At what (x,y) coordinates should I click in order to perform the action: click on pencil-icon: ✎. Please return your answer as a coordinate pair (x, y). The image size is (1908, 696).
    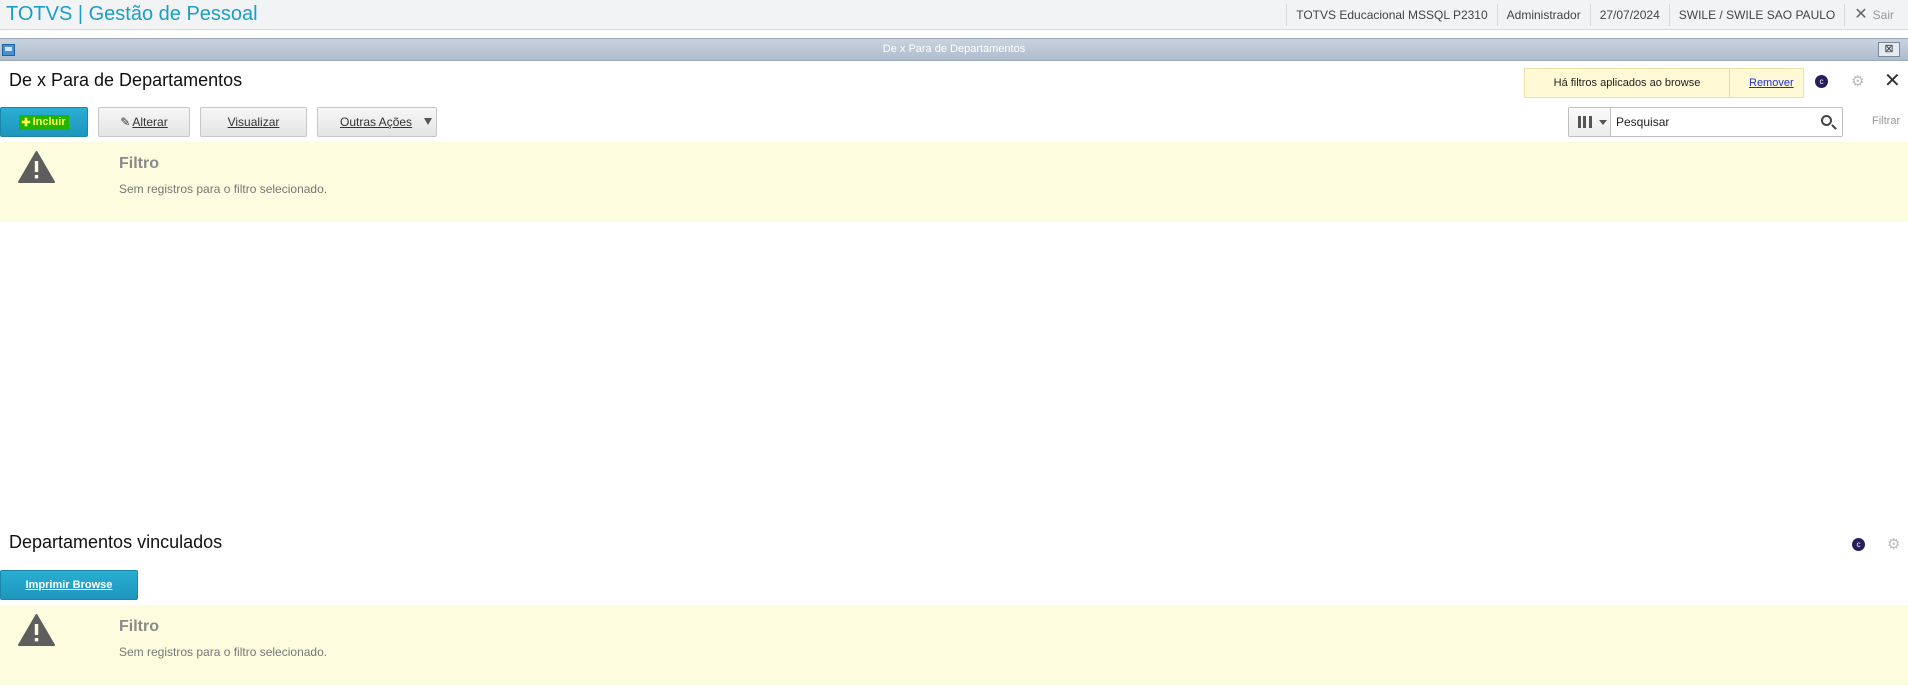
    Looking at the image, I should click on (125, 122).